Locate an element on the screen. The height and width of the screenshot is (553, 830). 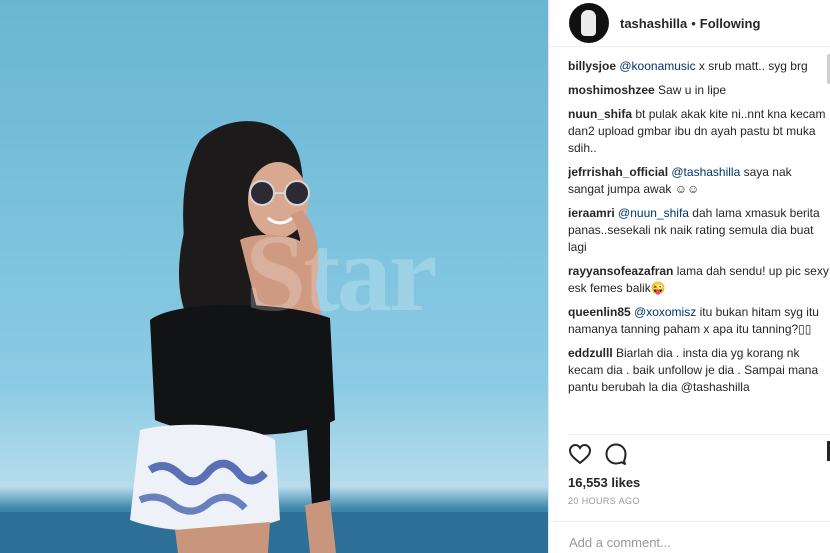
comment-username: queenlin85 is located at coordinates (599, 312).